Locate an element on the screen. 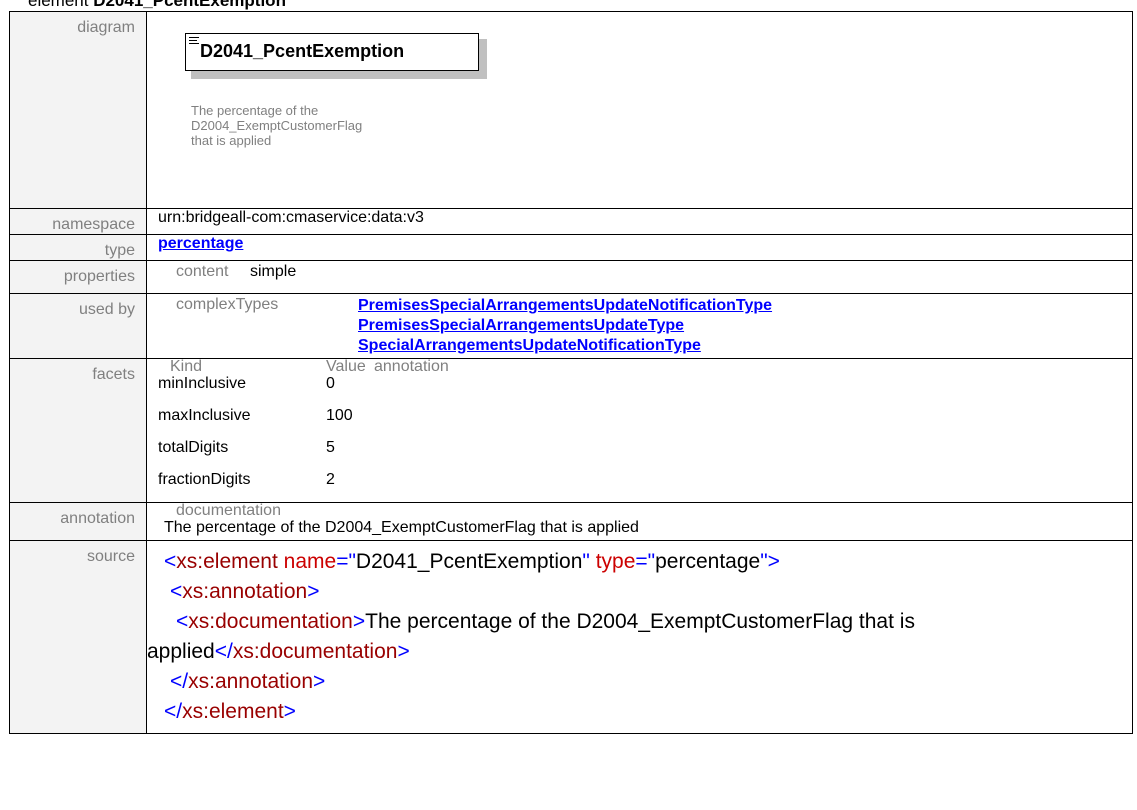  type-row: type percentage is located at coordinates (571, 247).